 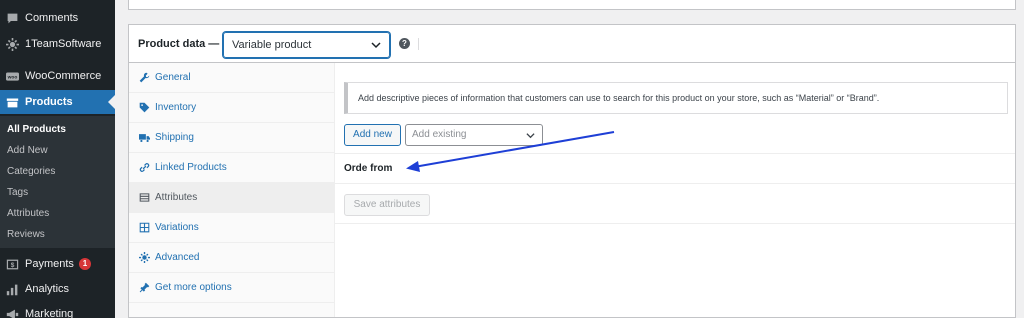 I want to click on menu-item-1teamsoftware: 1TeamSoftware, so click(x=57, y=44).